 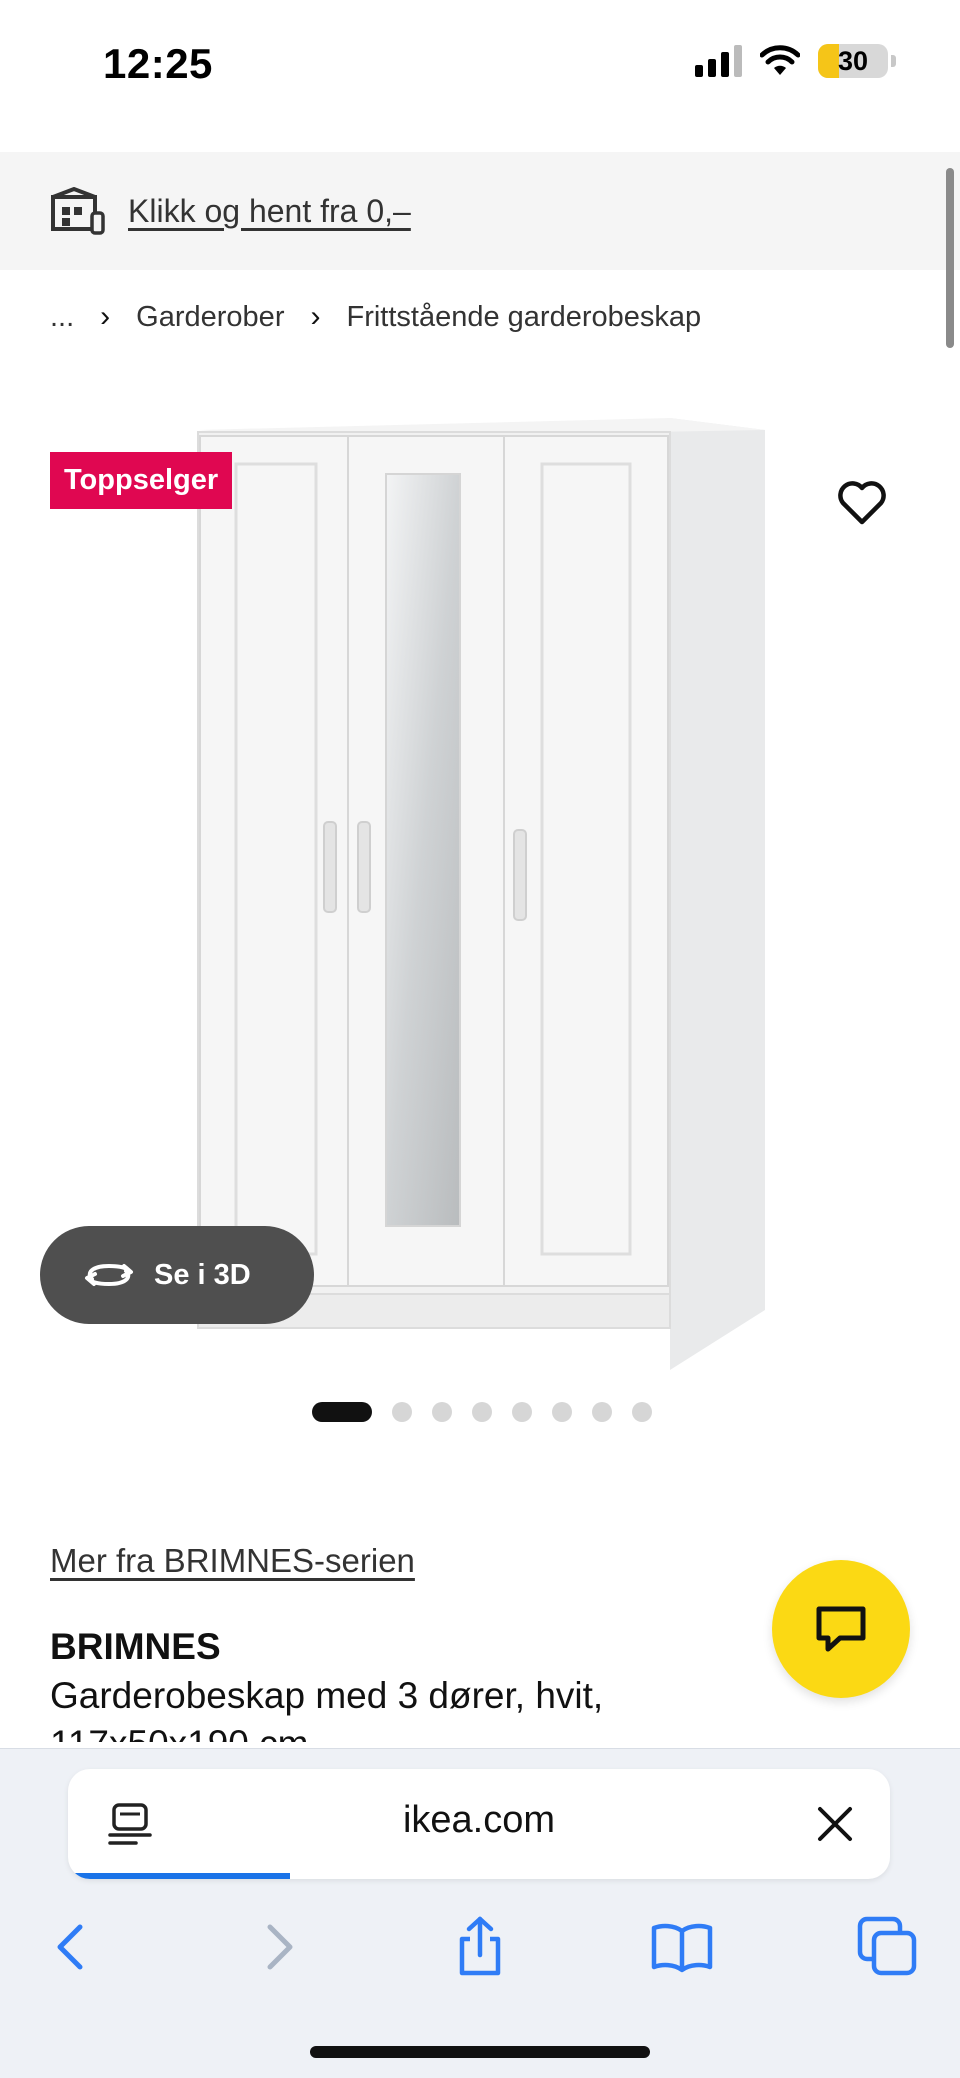 What do you see at coordinates (72, 1947) in the screenshot?
I see `back-icon` at bounding box center [72, 1947].